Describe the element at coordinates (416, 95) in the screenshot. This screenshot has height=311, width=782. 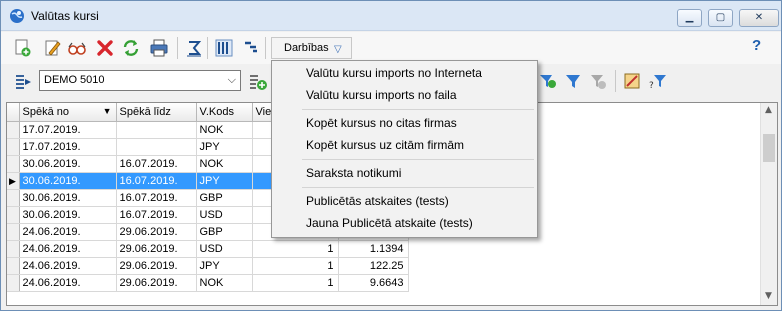
I see `menu-item-import-file: Valūtu kursu imports no faila` at that location.